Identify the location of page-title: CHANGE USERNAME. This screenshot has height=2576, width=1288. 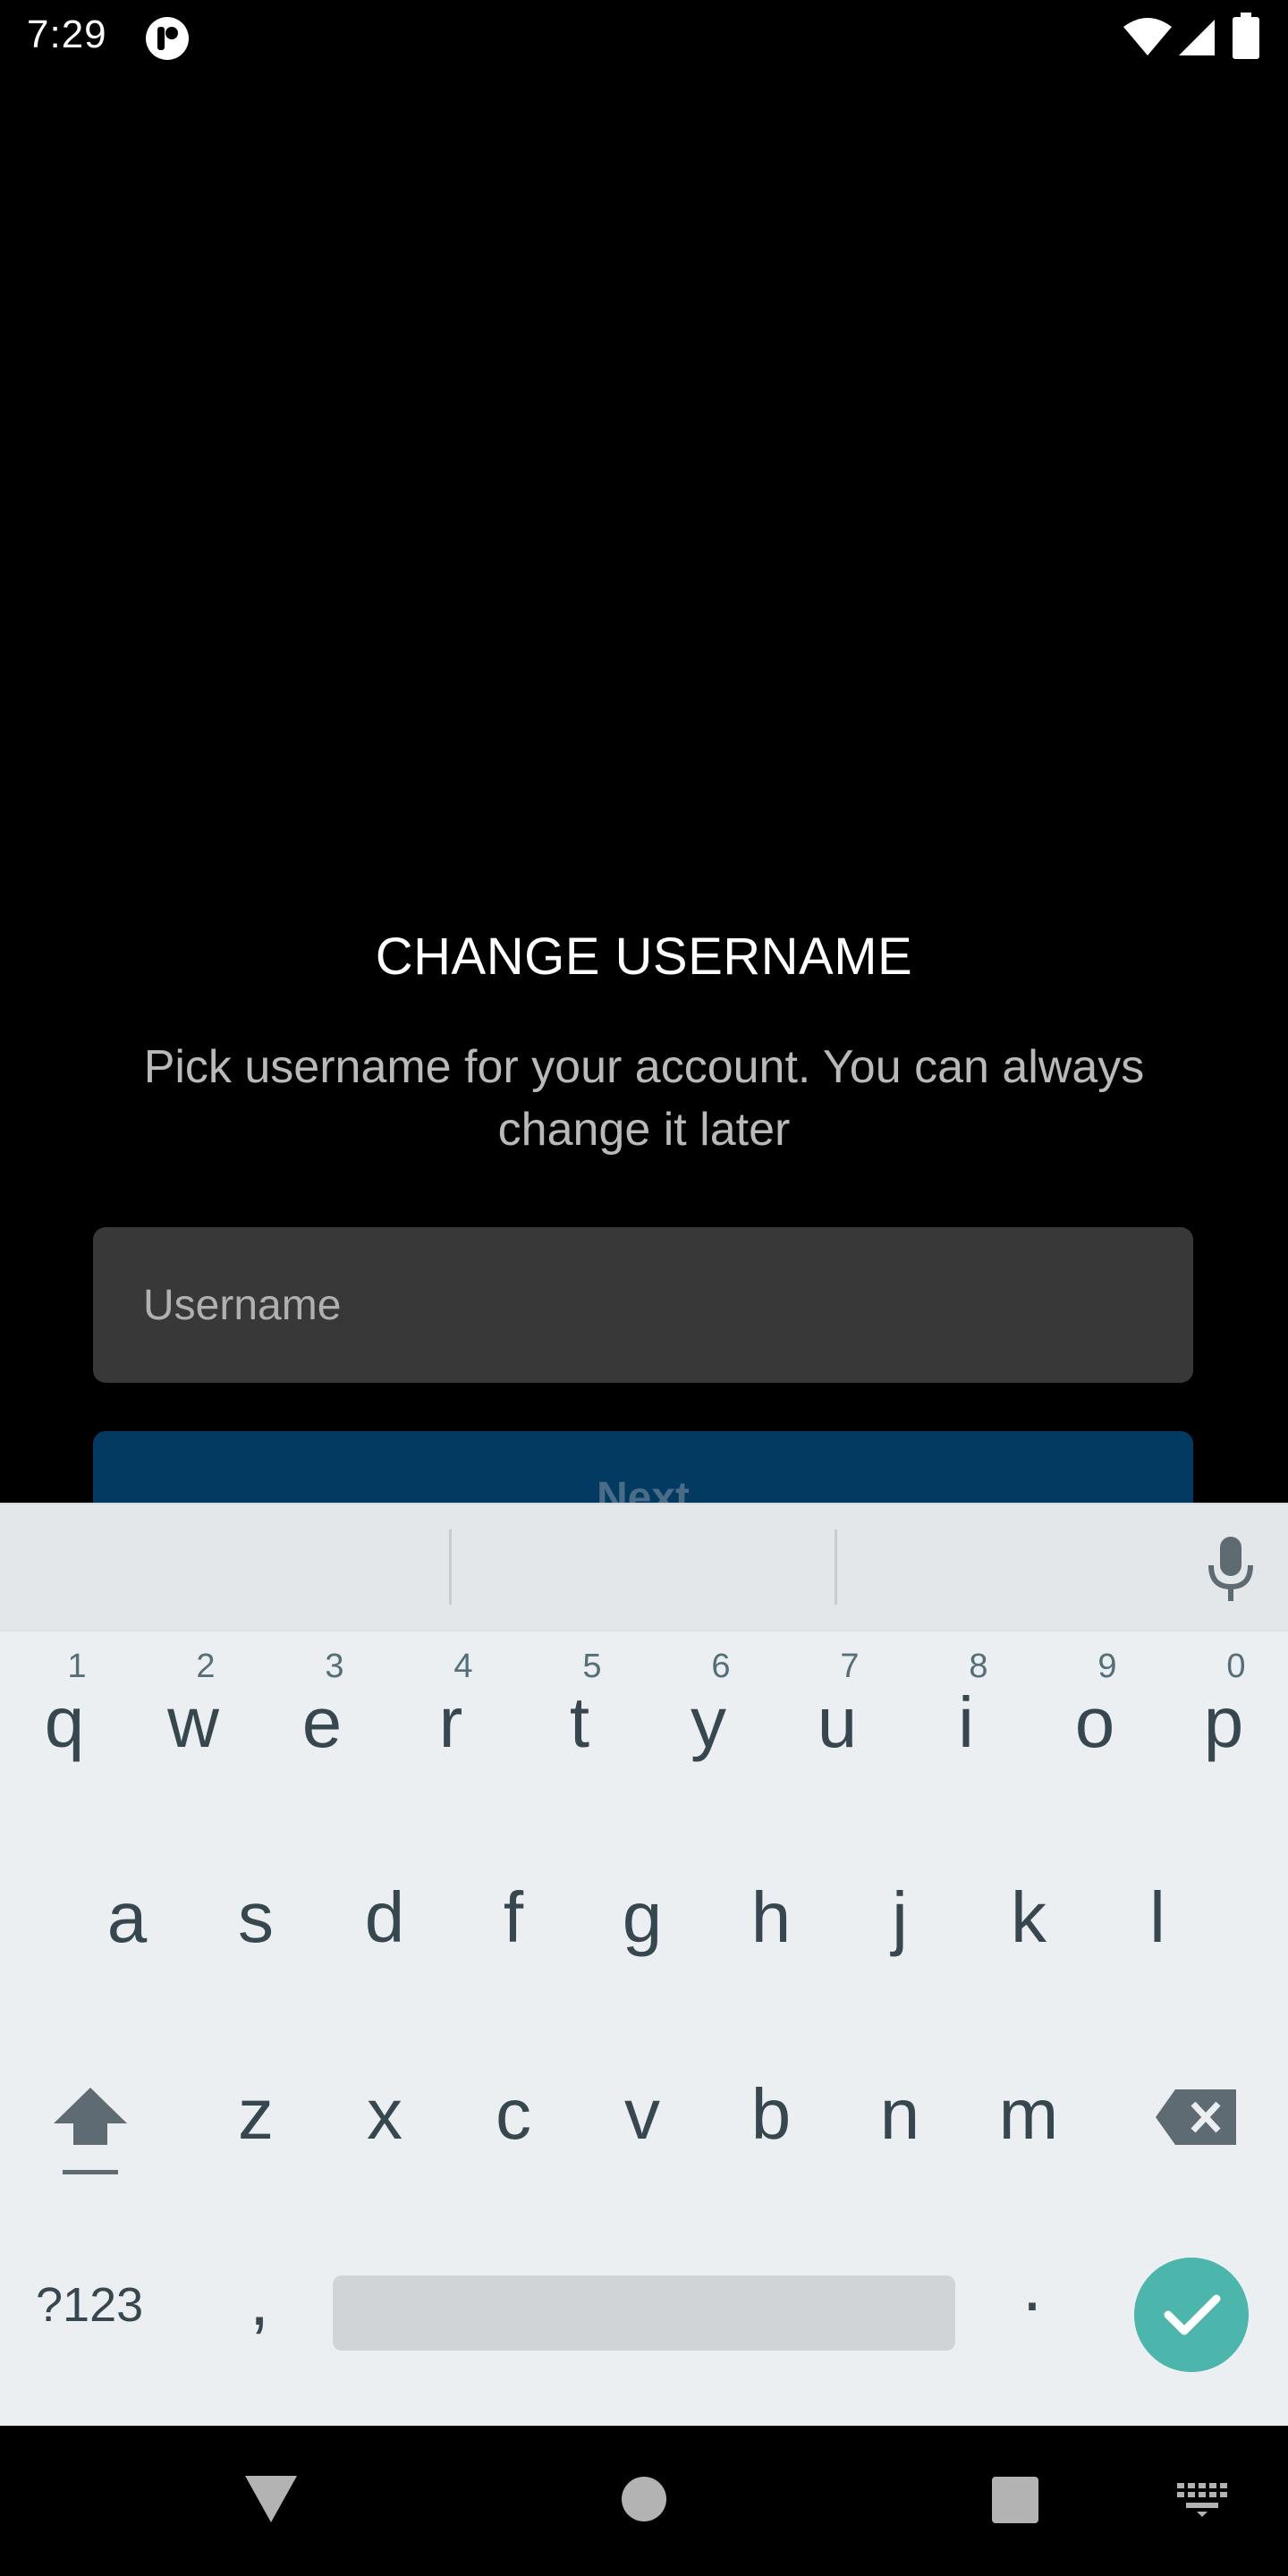
(644, 957).